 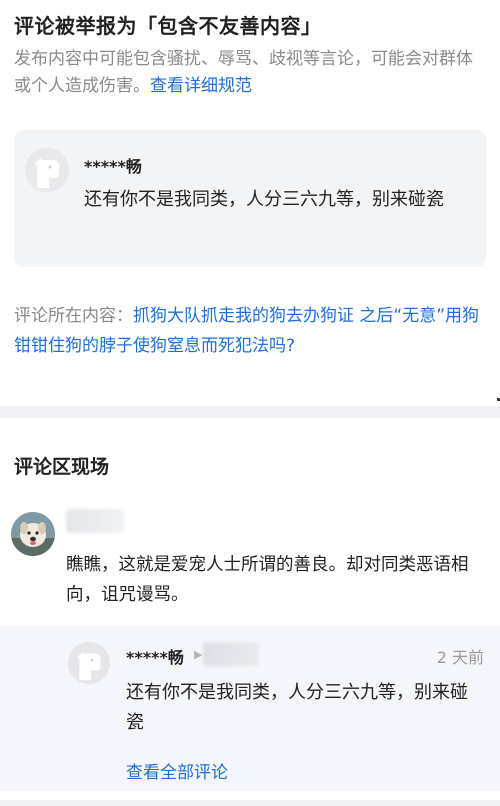 What do you see at coordinates (250, 803) in the screenshot?
I see `bottom-divider` at bounding box center [250, 803].